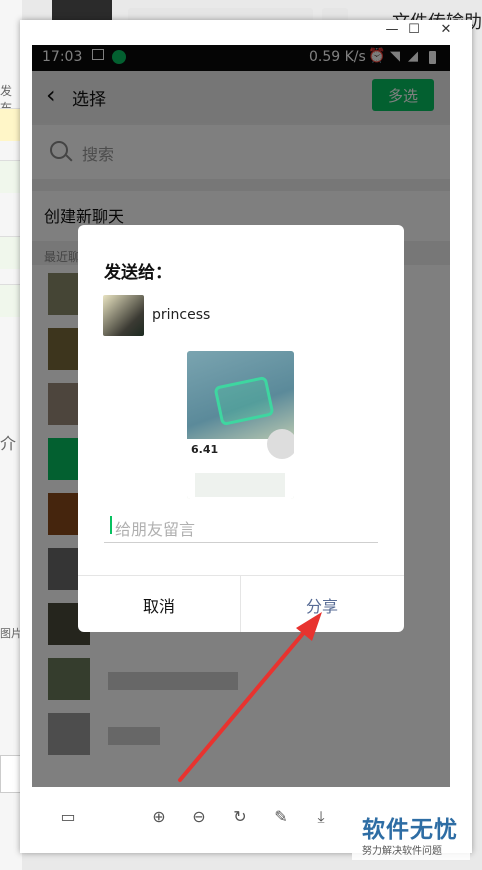 This screenshot has height=870, width=482. What do you see at coordinates (322, 604) in the screenshot?
I see `share-button: 分享` at bounding box center [322, 604].